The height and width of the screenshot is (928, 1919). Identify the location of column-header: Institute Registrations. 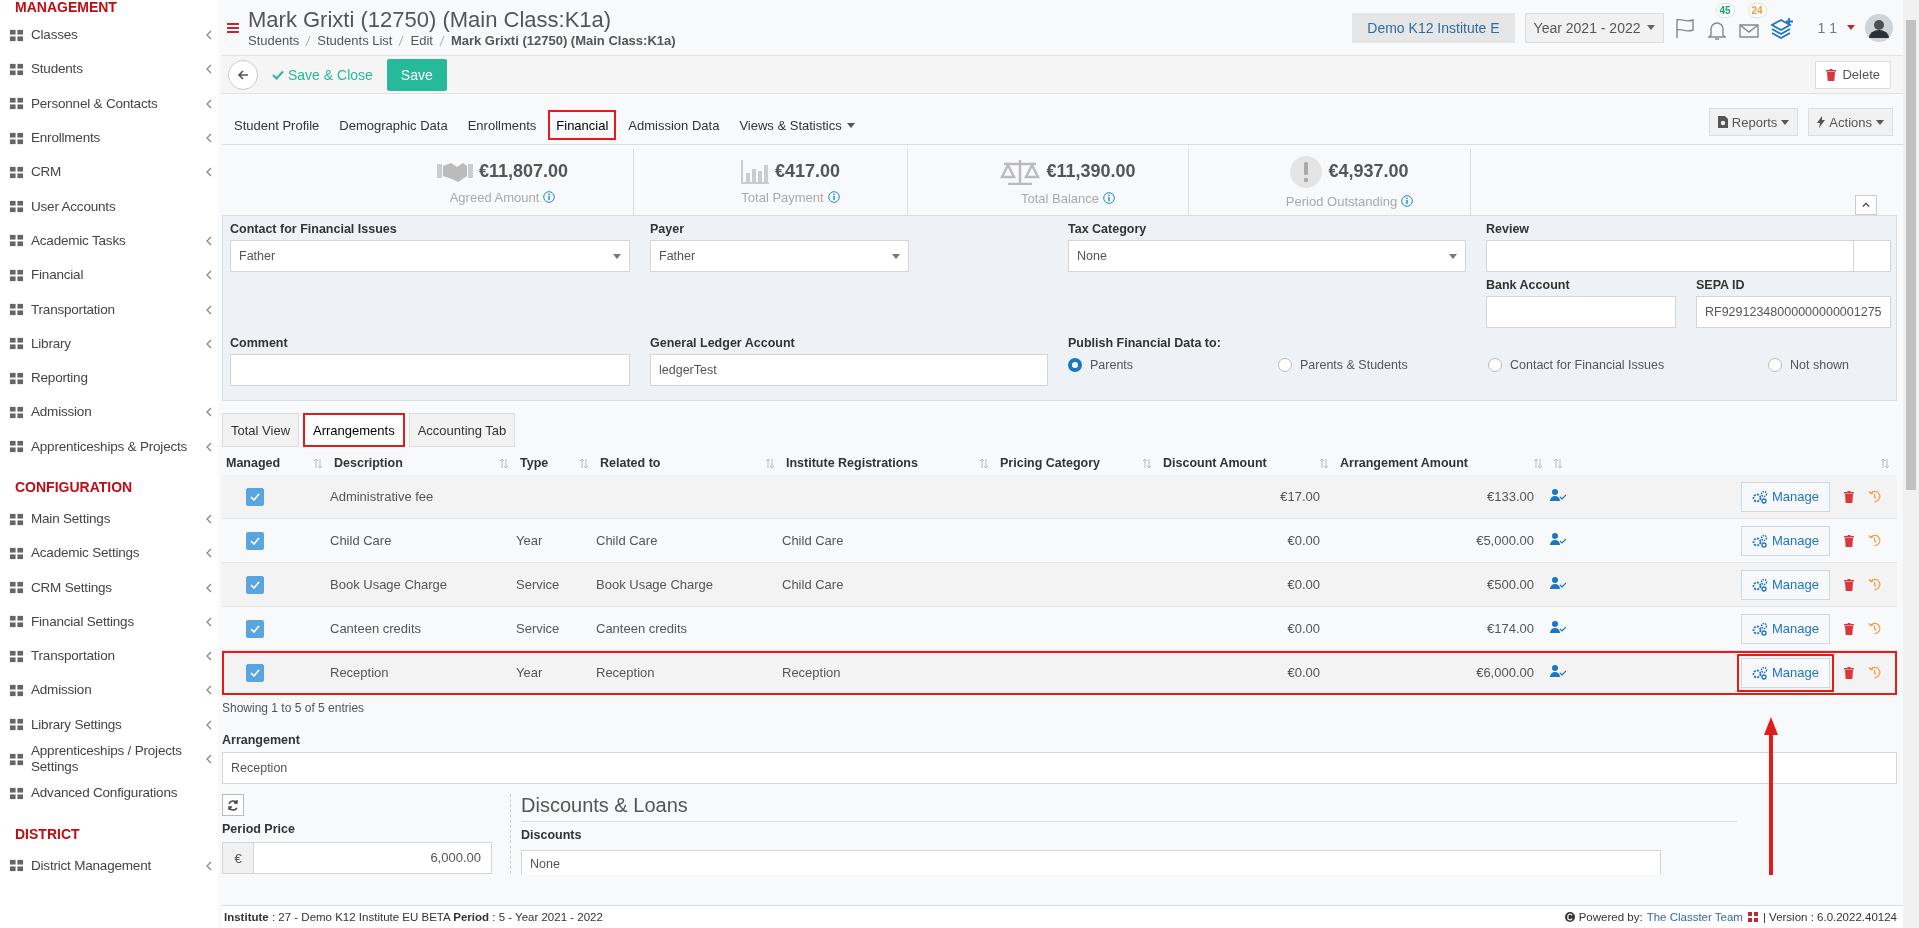
(852, 463).